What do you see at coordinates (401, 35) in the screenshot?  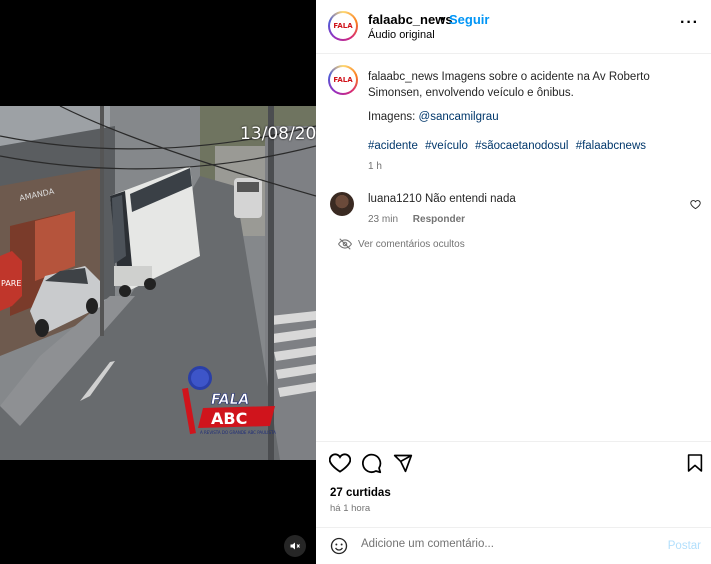 I see `original-audio-link: Áudio original` at bounding box center [401, 35].